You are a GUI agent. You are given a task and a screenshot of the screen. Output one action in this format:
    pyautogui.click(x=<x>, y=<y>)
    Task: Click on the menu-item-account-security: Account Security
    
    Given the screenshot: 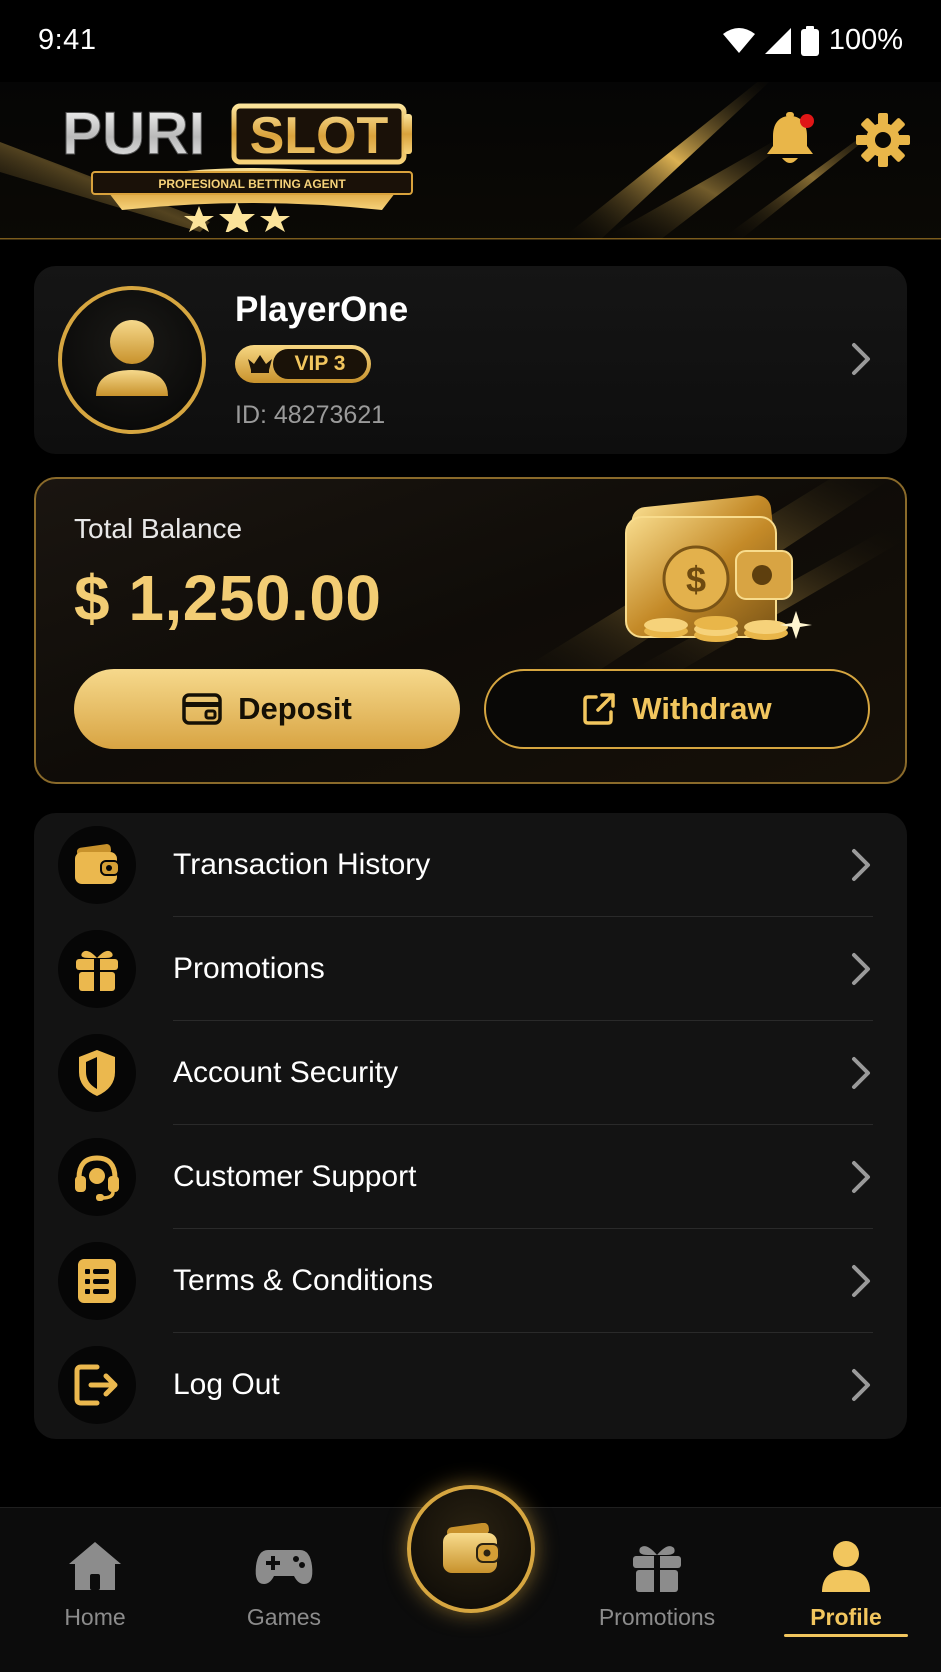 What is the action you would take?
    pyautogui.click(x=470, y=1073)
    